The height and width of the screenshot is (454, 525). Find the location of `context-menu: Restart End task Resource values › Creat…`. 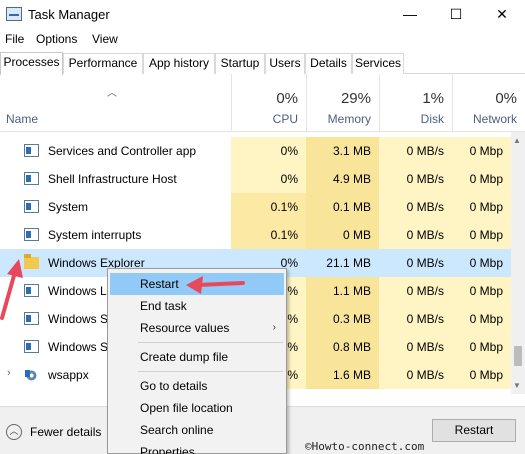

context-menu: Restart End task Resource values › Creat… is located at coordinates (197, 361).